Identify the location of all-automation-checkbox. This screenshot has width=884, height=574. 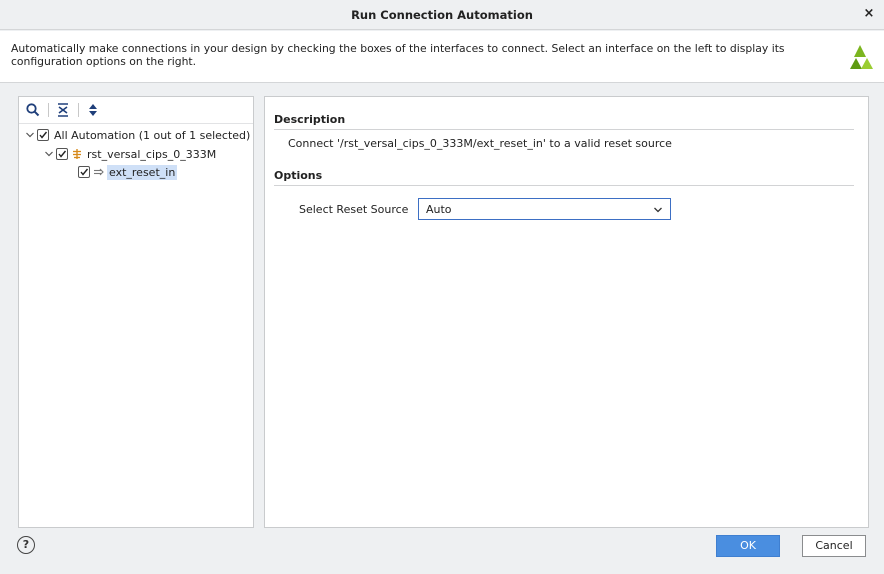
(43, 135).